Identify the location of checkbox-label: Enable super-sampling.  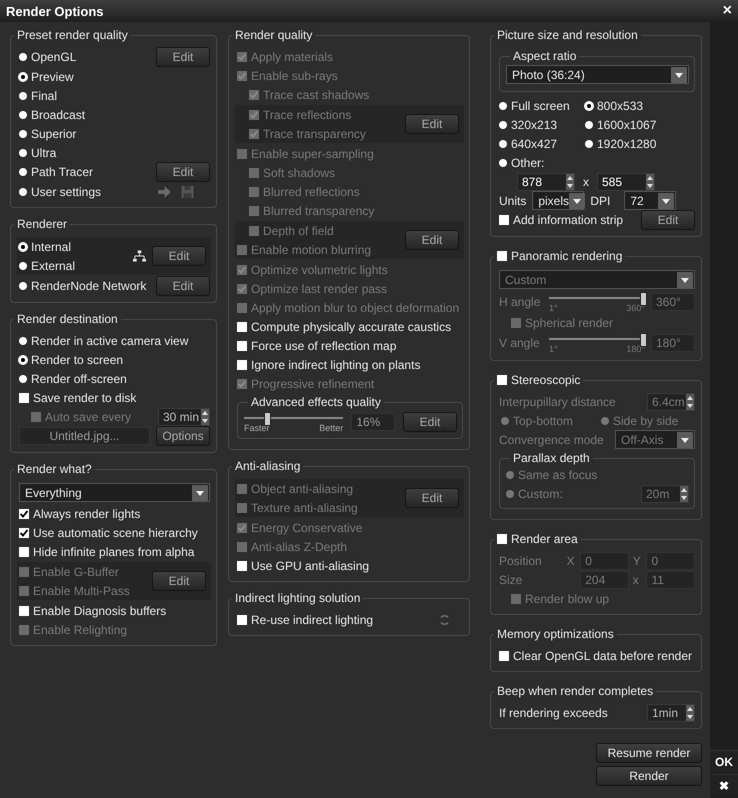
(312, 153).